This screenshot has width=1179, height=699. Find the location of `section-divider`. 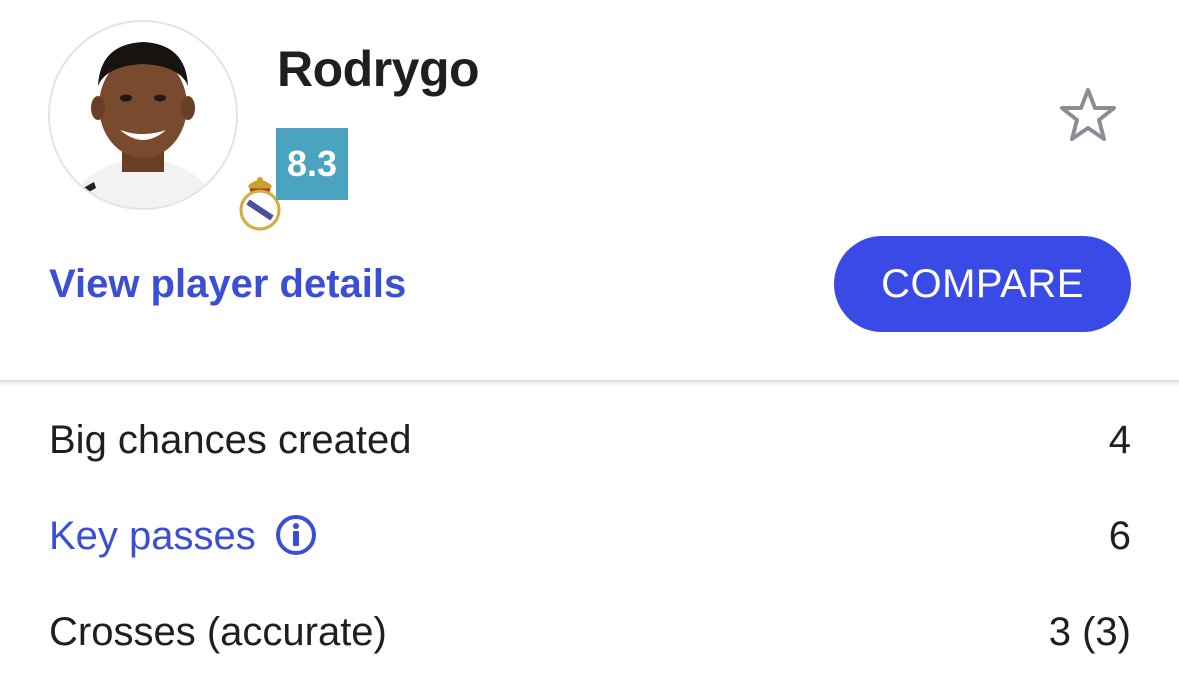

section-divider is located at coordinates (589, 384).